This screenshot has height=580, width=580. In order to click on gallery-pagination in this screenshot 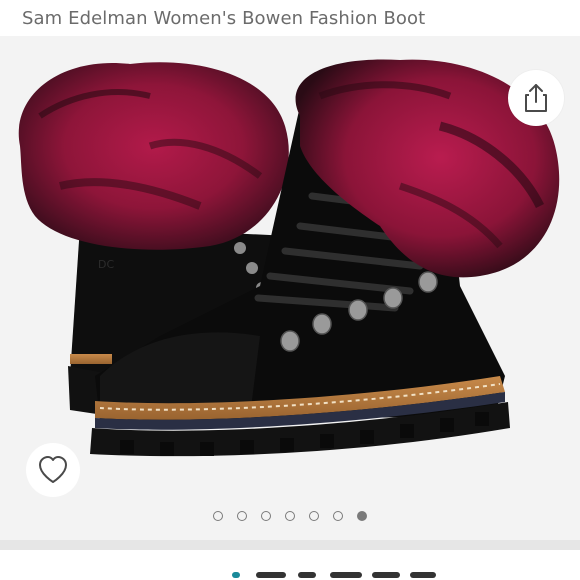, I will do `click(290, 516)`.